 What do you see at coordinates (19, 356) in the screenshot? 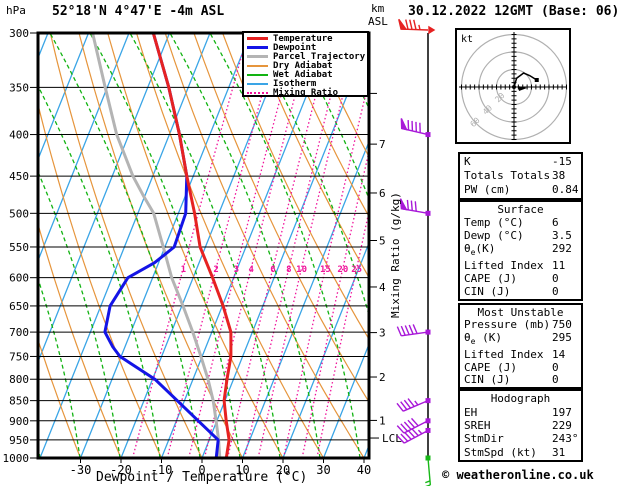
I see `pressure-tick-label: 750` at bounding box center [19, 356].